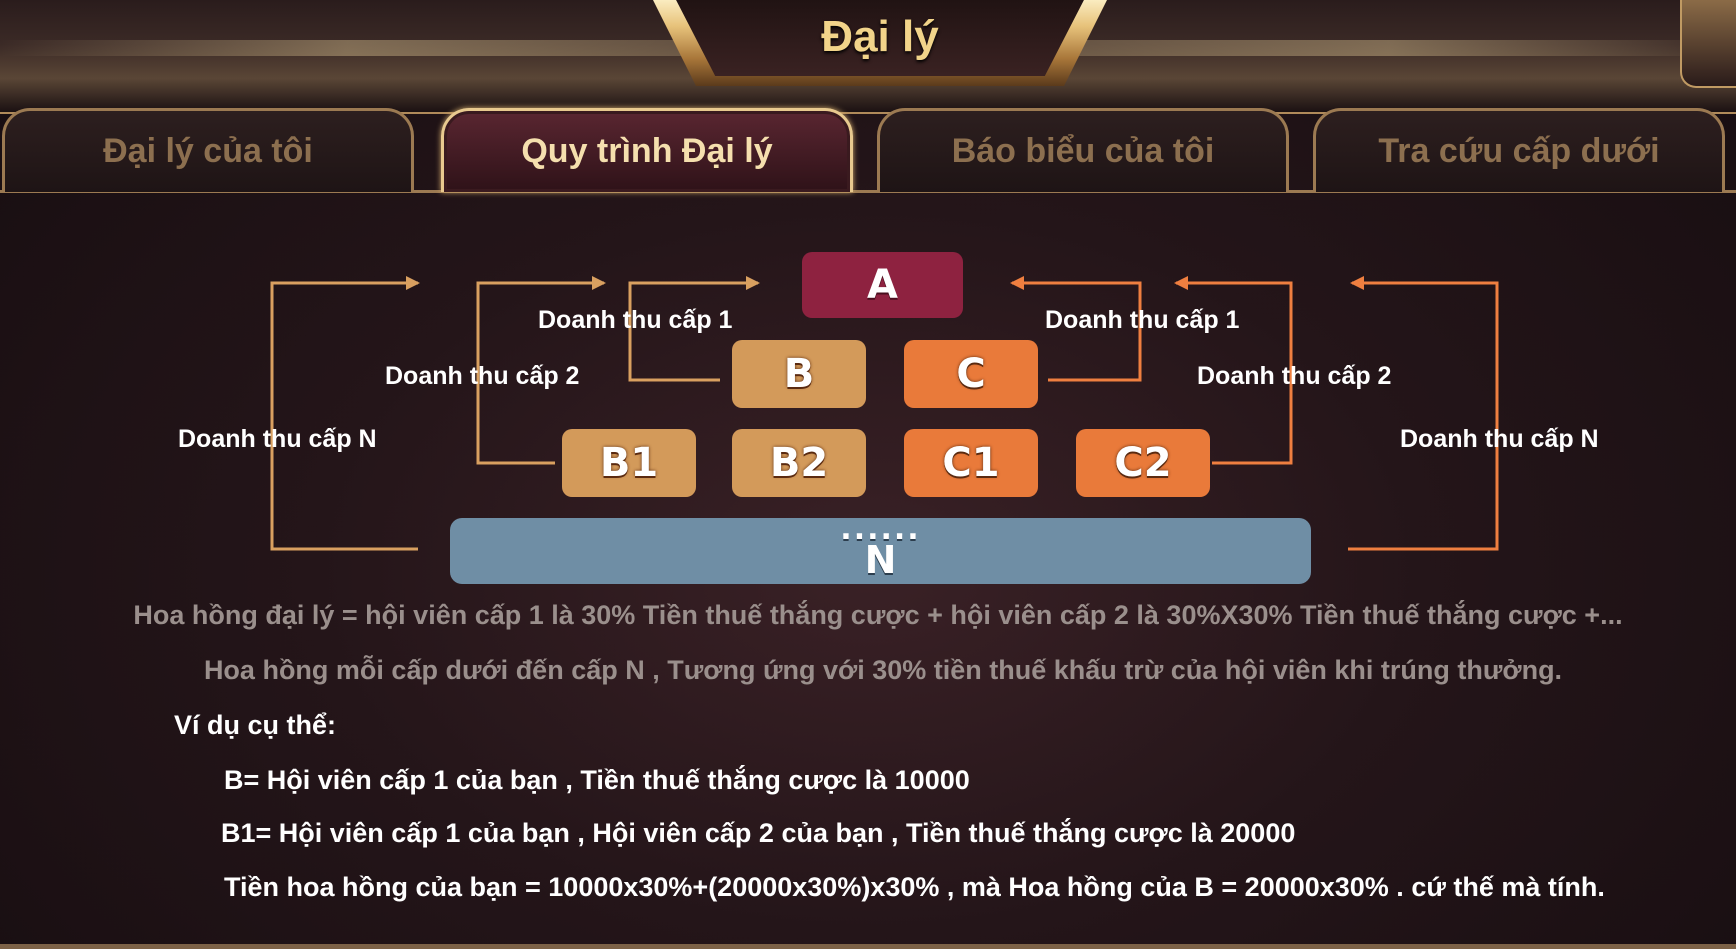  Describe the element at coordinates (1142, 320) in the screenshot. I see `label-right-level1: Doanh thu cấp 1` at that location.